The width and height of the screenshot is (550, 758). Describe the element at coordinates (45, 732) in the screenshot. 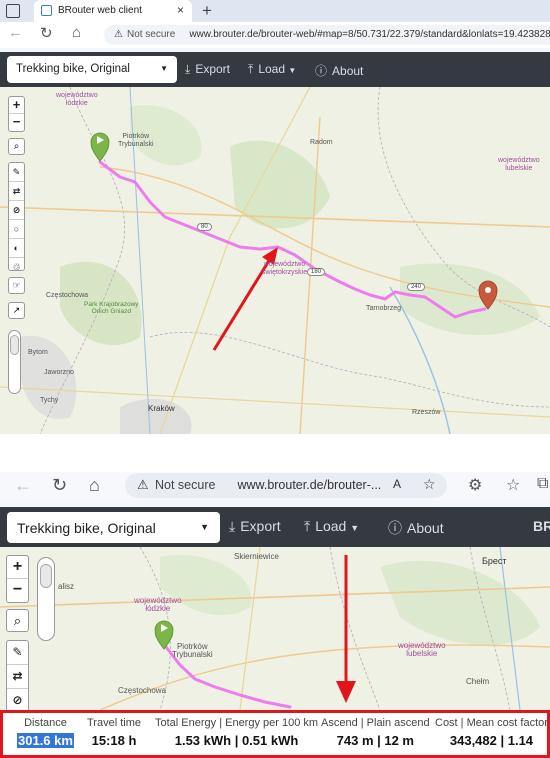

I see `stat-distance: Distance 301.6 km` at that location.